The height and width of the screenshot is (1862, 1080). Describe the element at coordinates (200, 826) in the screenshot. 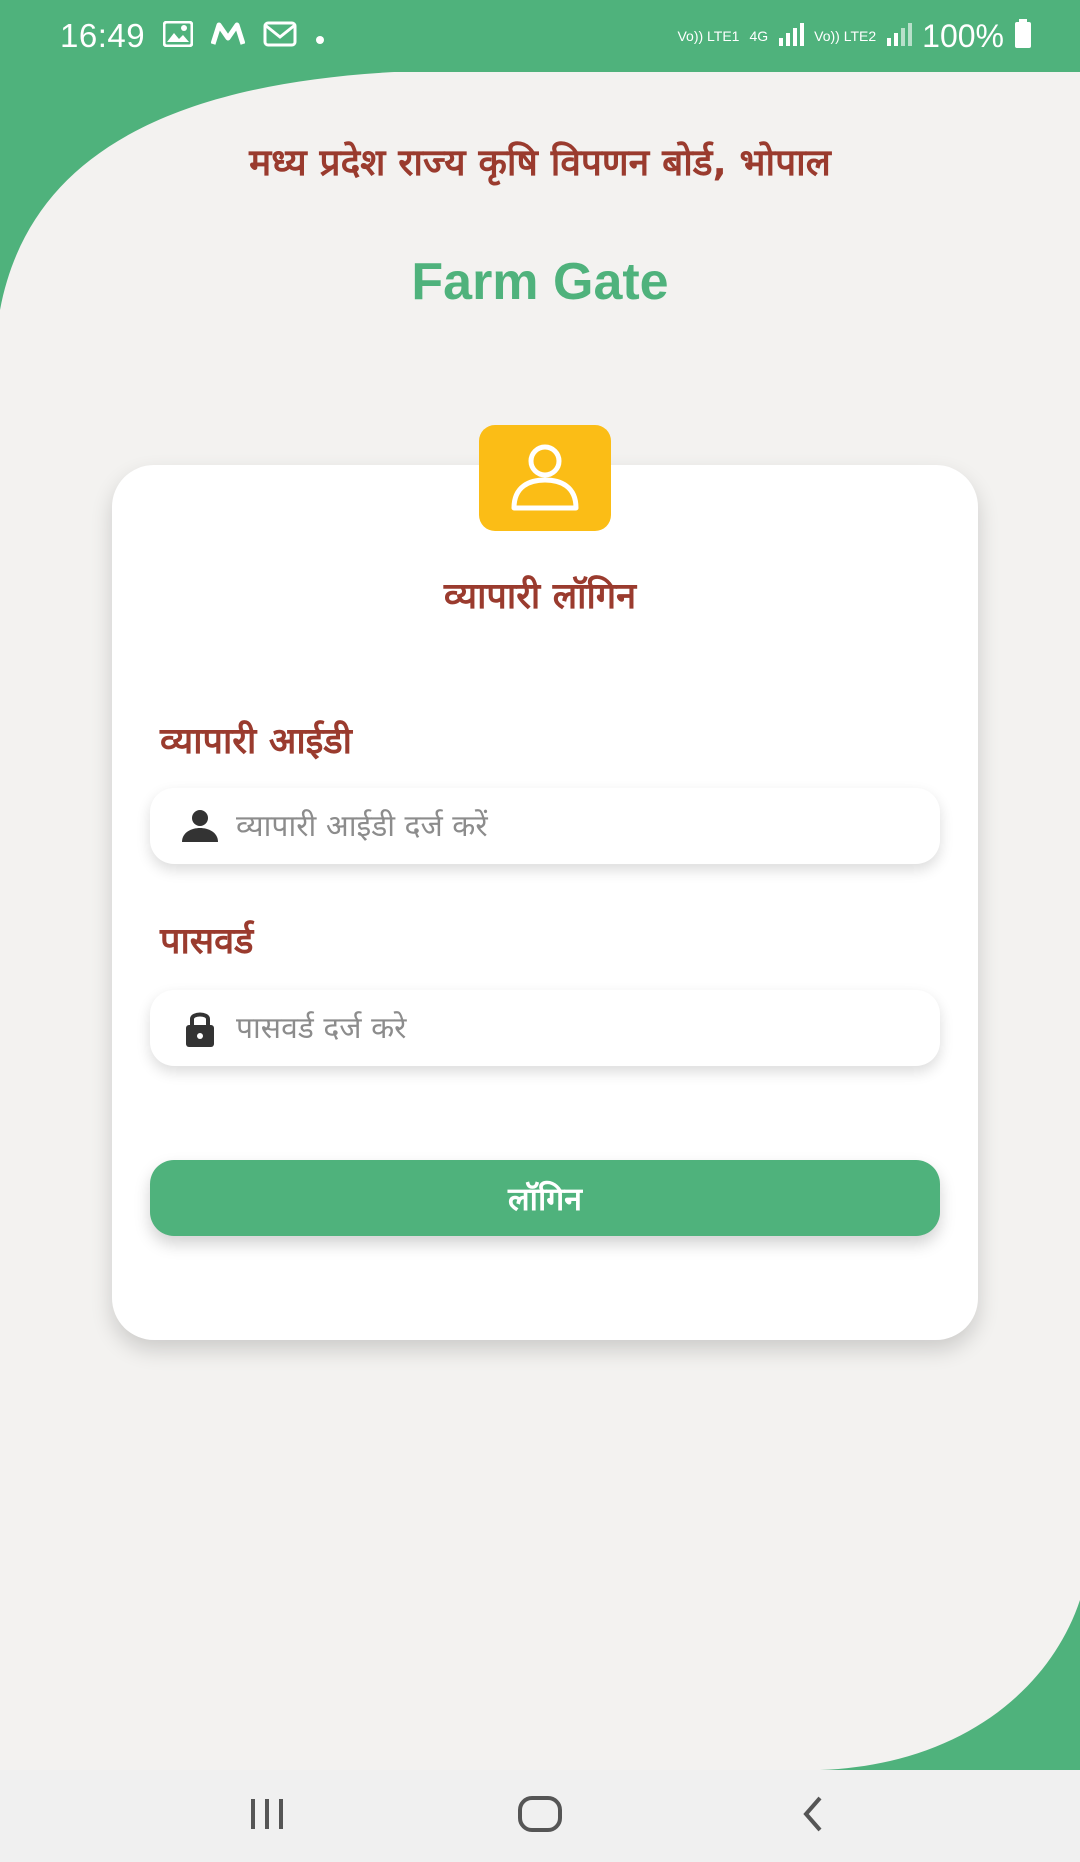

I see `person-icon` at that location.